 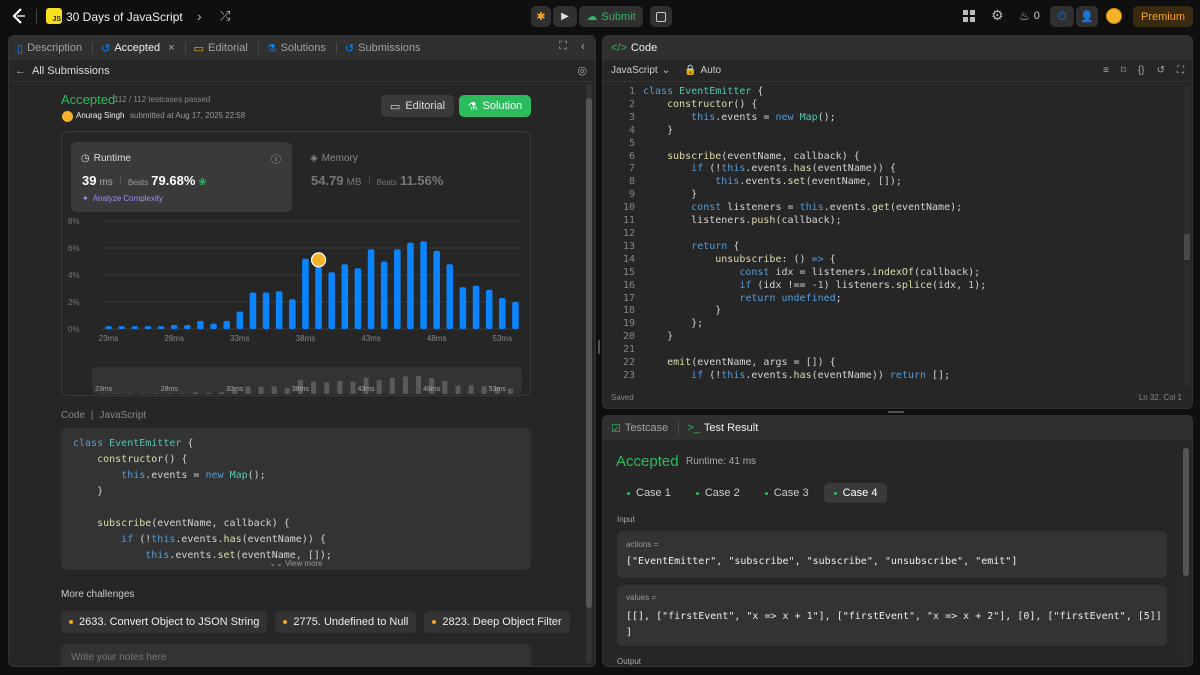 I want to click on add-user-icon: 👤, so click(x=1087, y=17).